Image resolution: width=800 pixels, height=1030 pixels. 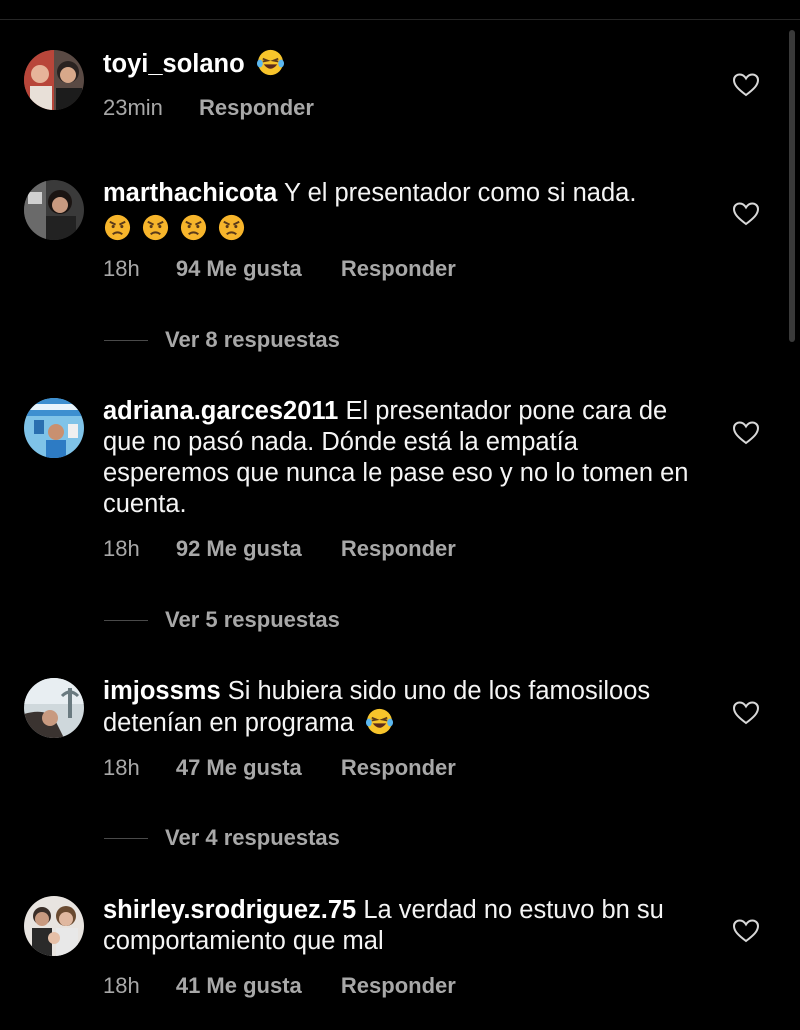 What do you see at coordinates (252, 339) in the screenshot?
I see `view-replies-label: Ver 8 respuestas` at bounding box center [252, 339].